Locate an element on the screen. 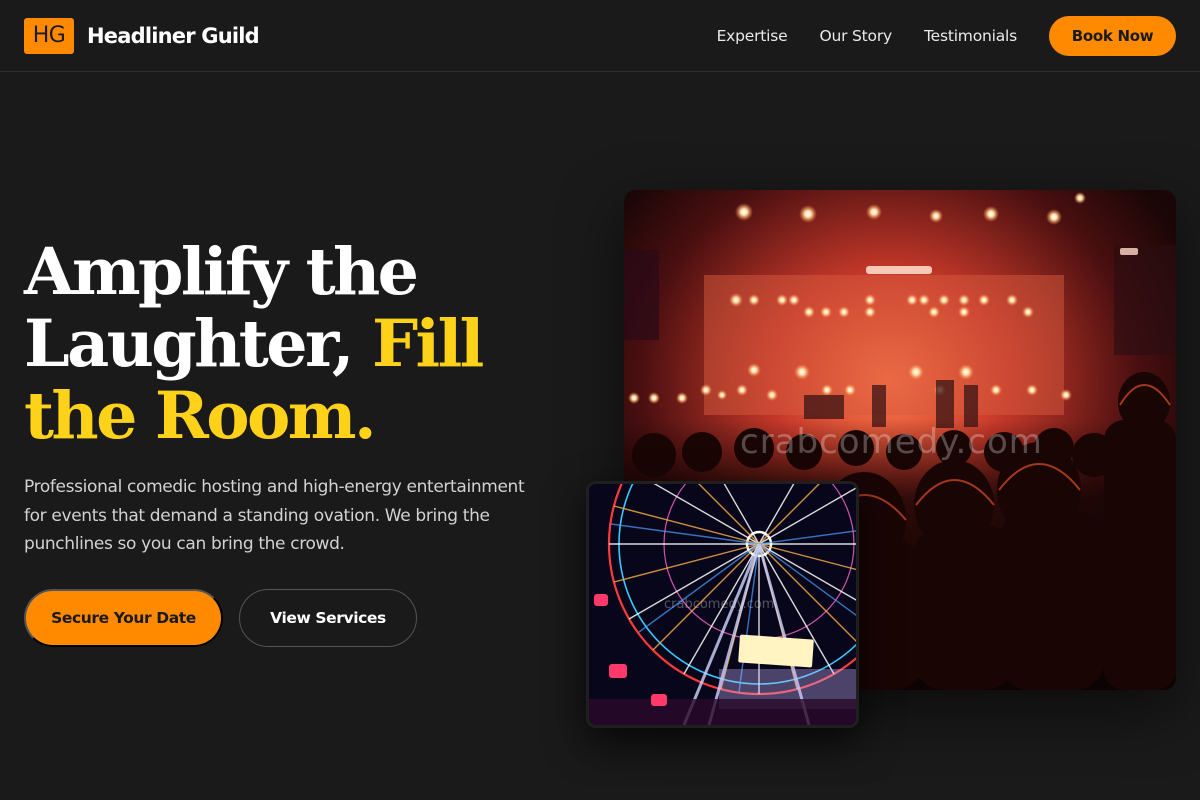  ferris-wheel-image: crabcomedy.com is located at coordinates (722, 604).